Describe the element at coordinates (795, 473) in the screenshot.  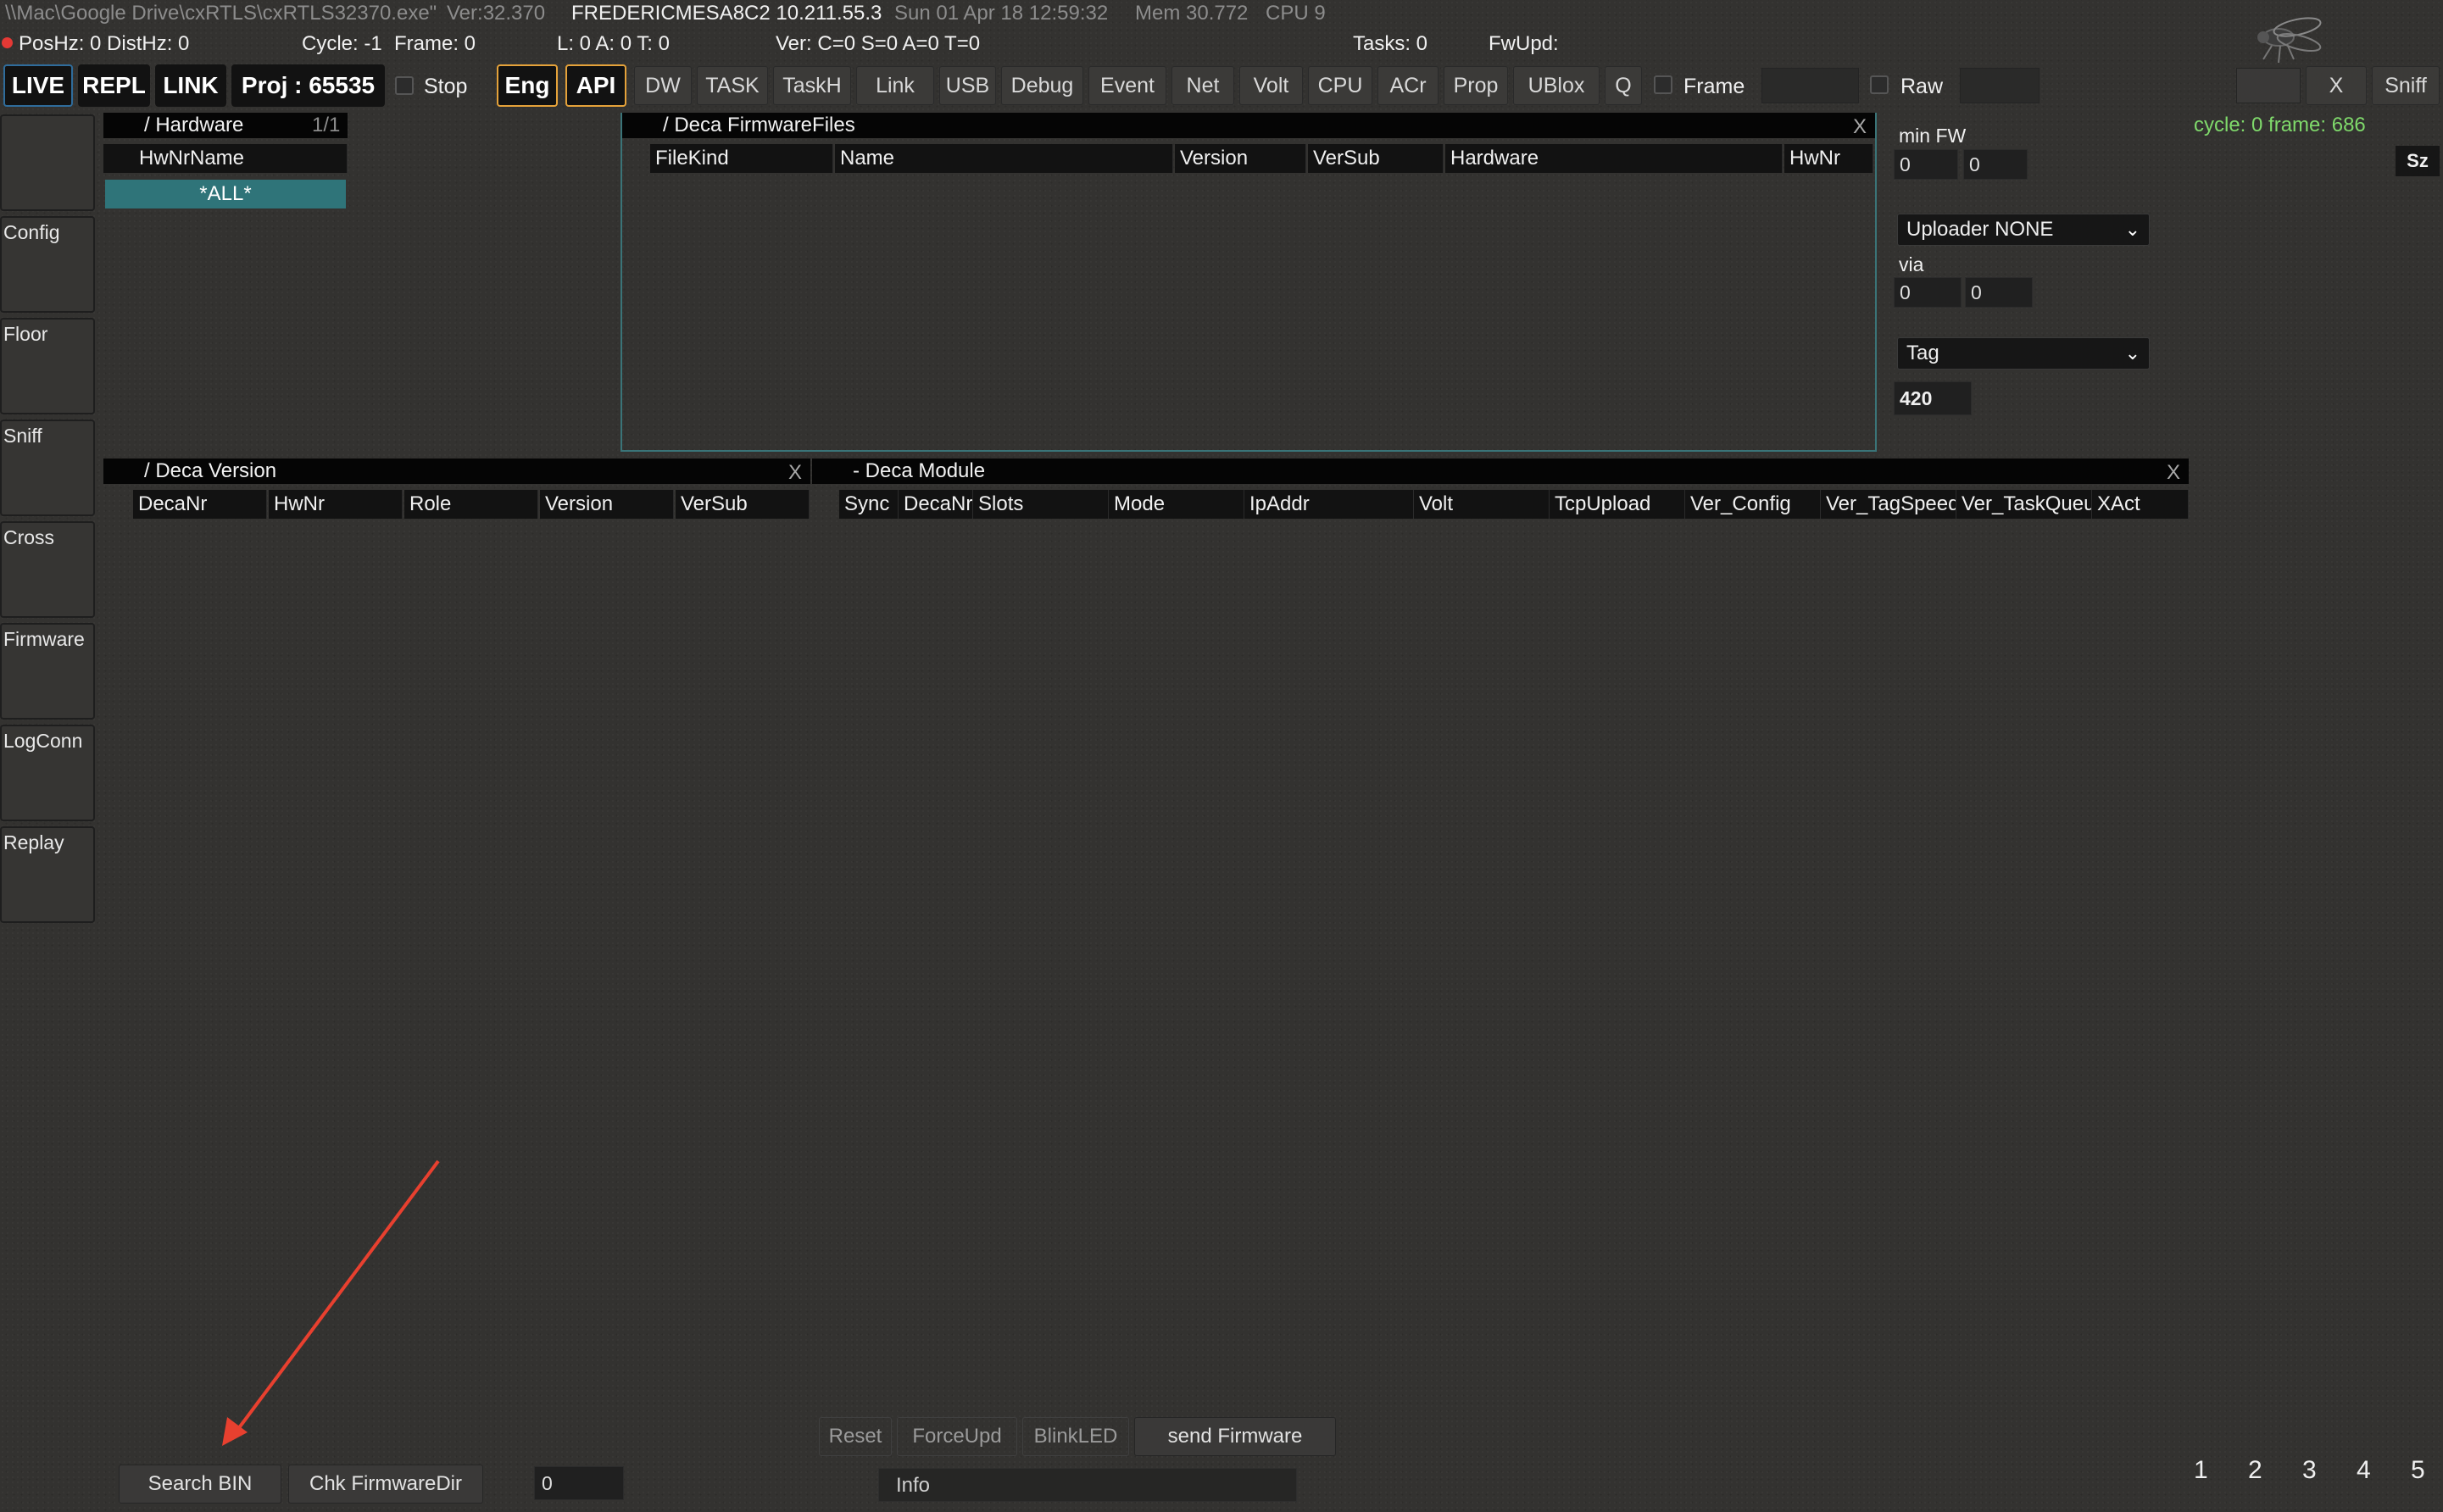
I see `version-close-icon: X` at that location.